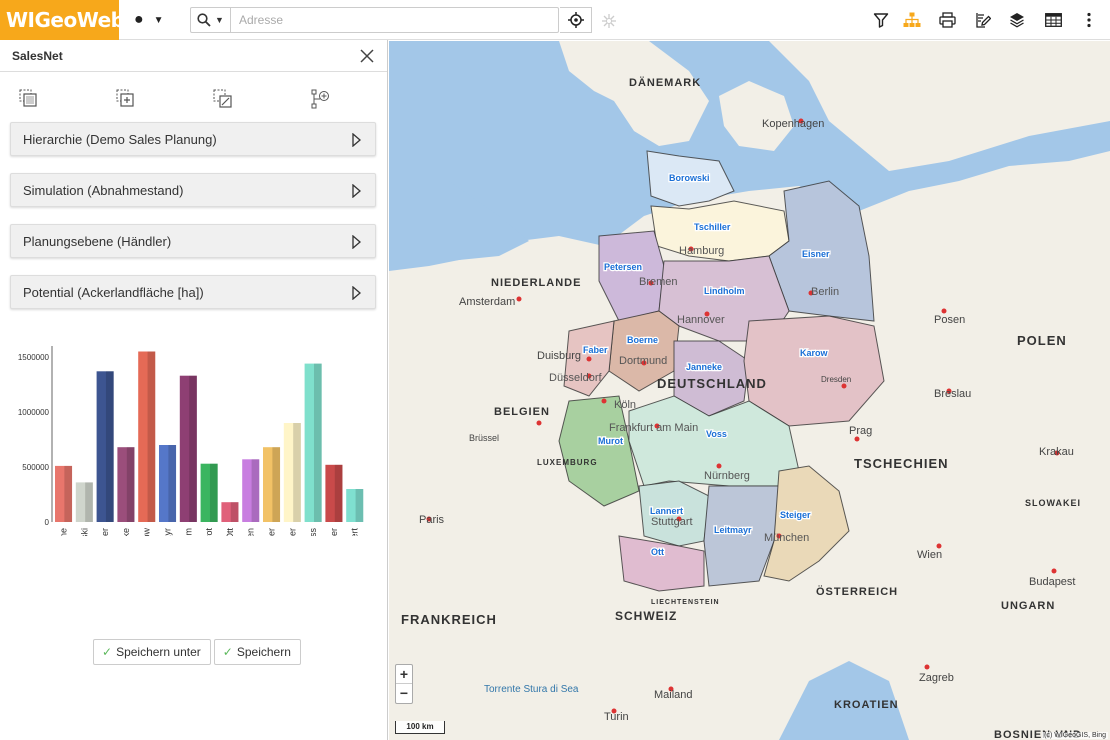  What do you see at coordinates (1028, 606) in the screenshot?
I see `country-label: UNGARN` at bounding box center [1028, 606].